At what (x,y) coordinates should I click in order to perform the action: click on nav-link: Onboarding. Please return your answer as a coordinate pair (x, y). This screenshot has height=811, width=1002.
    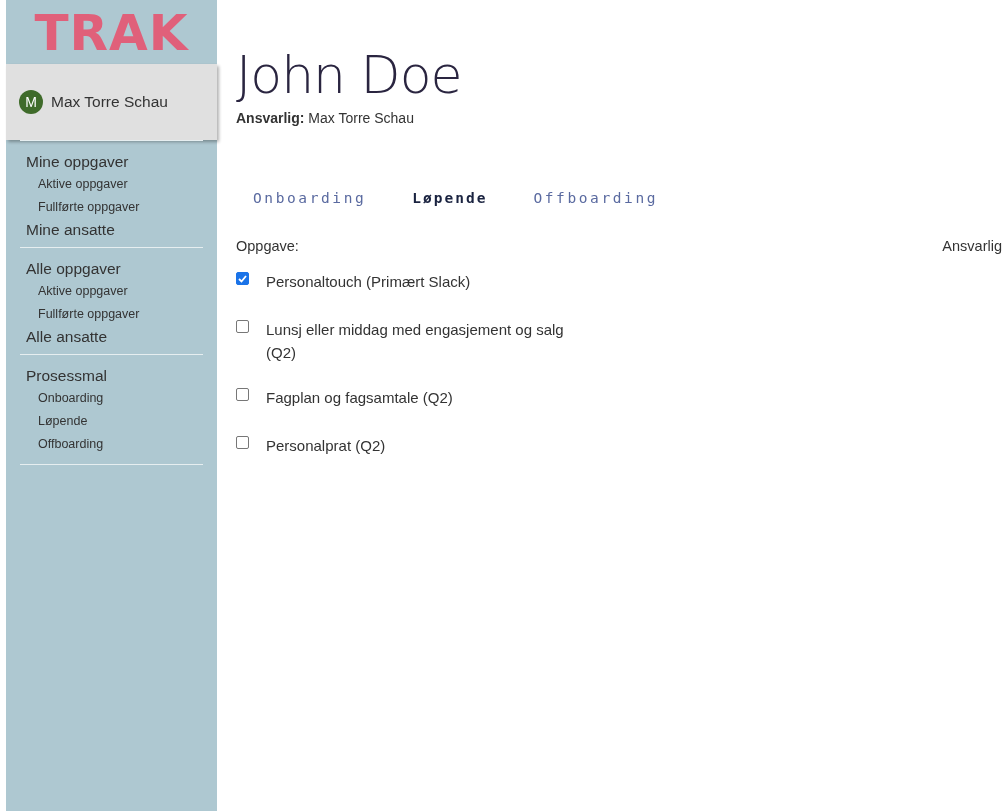
    Looking at the image, I should click on (62, 398).